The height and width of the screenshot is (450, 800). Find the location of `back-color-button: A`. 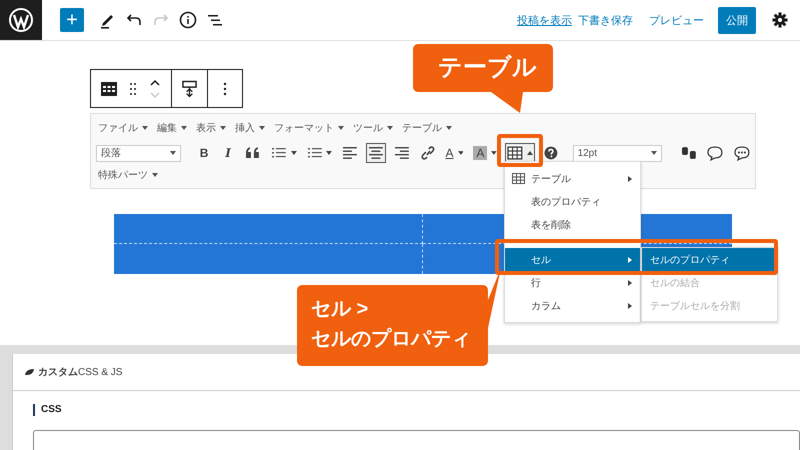

back-color-button: A is located at coordinates (485, 153).